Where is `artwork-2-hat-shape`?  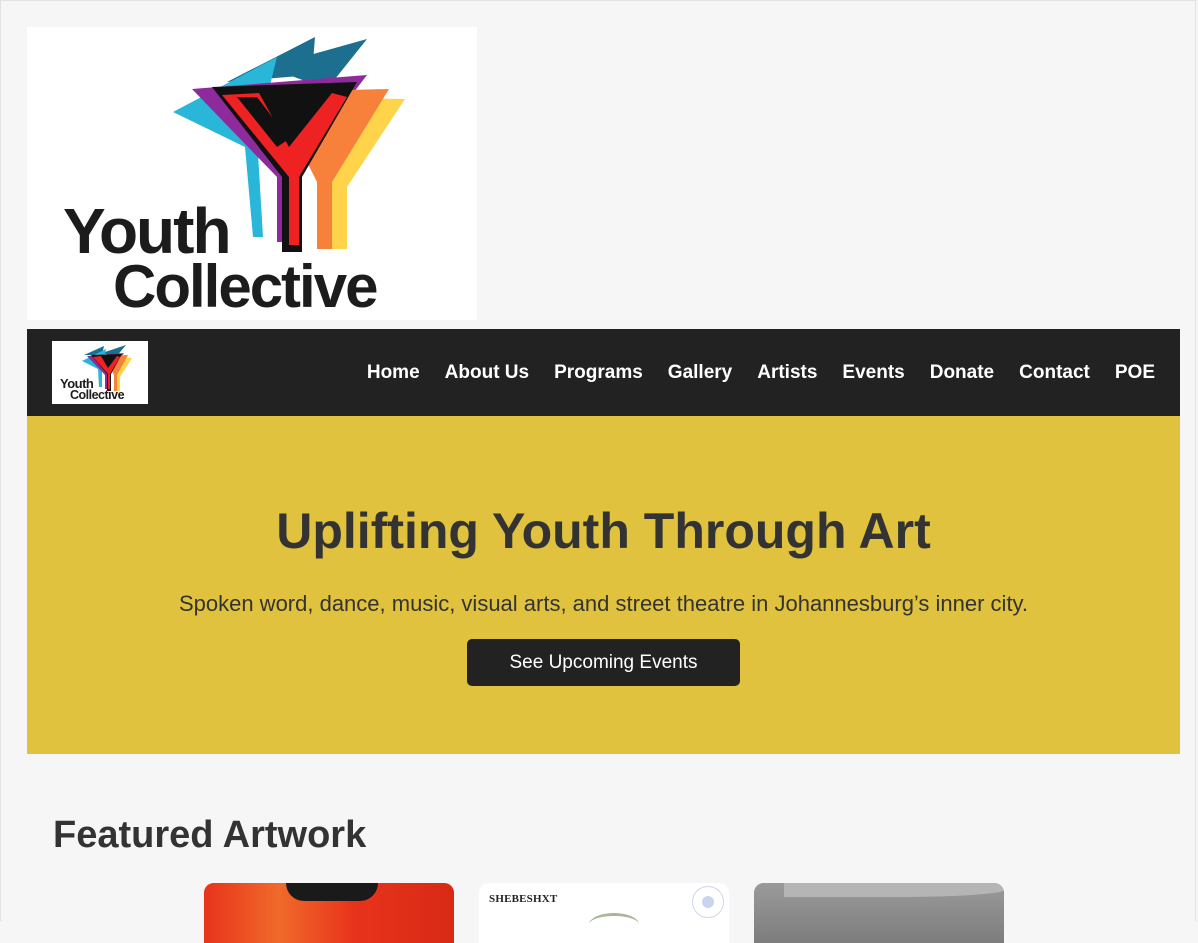 artwork-2-hat-shape is located at coordinates (614, 924).